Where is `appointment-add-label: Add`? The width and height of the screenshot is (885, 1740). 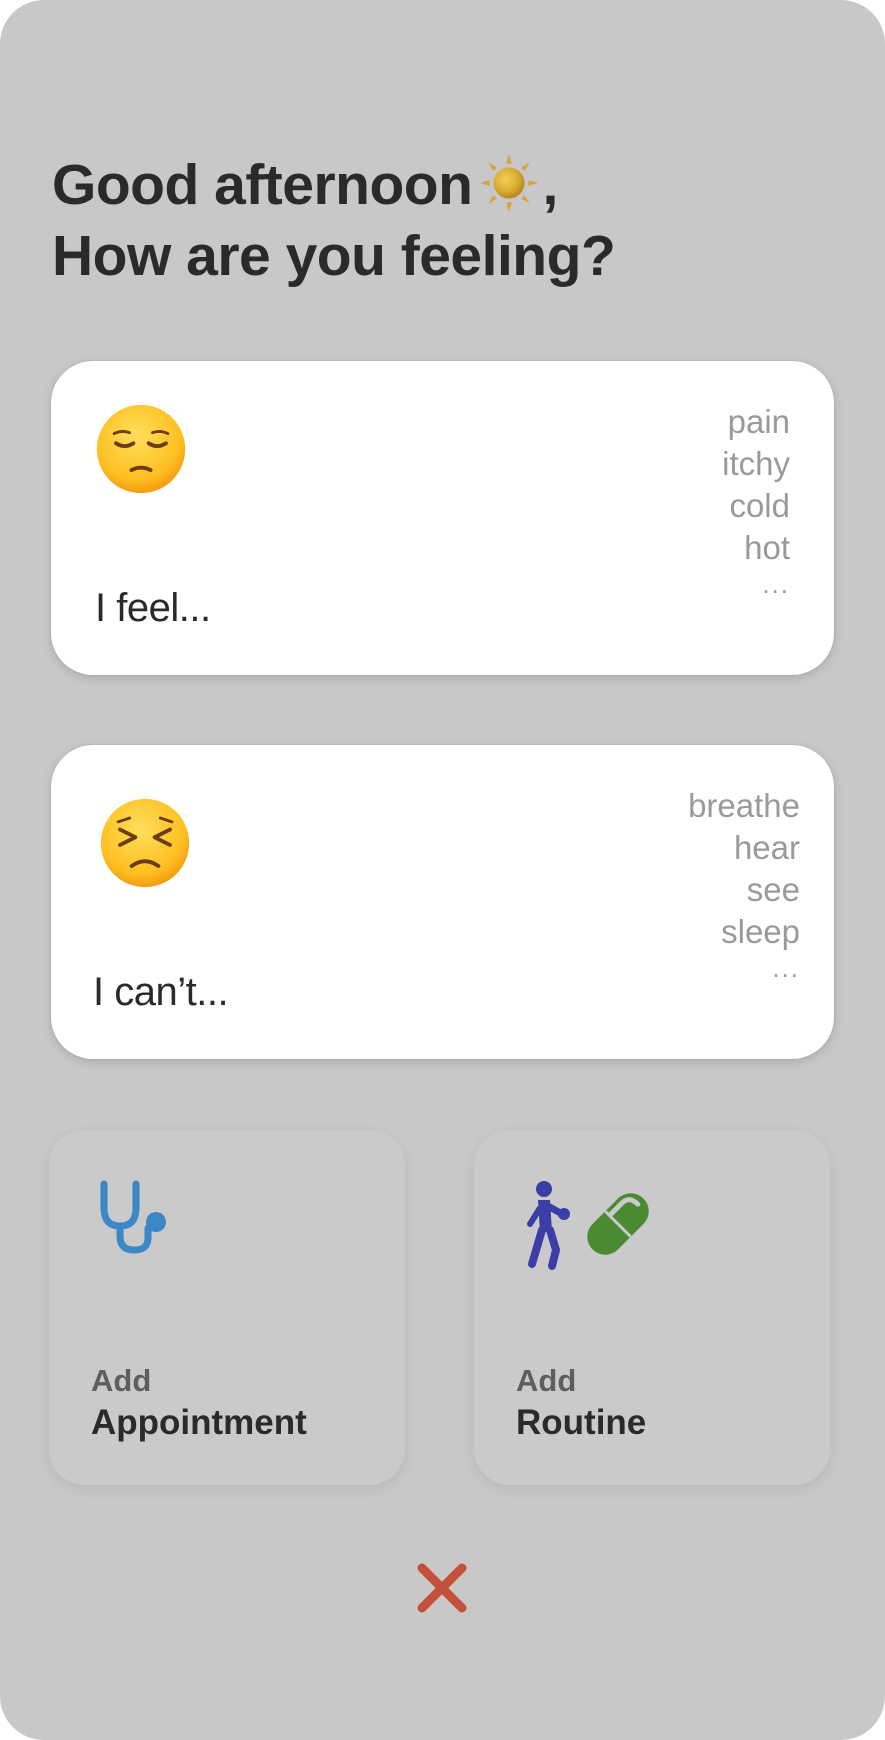
appointment-add-label: Add is located at coordinates (121, 1380).